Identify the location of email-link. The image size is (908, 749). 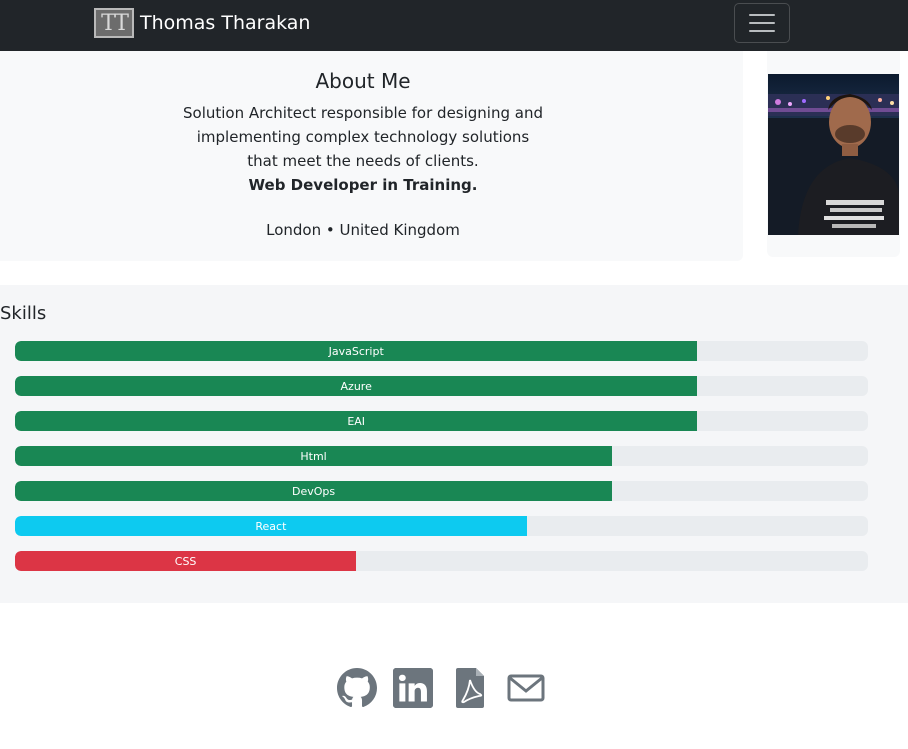
(526, 688).